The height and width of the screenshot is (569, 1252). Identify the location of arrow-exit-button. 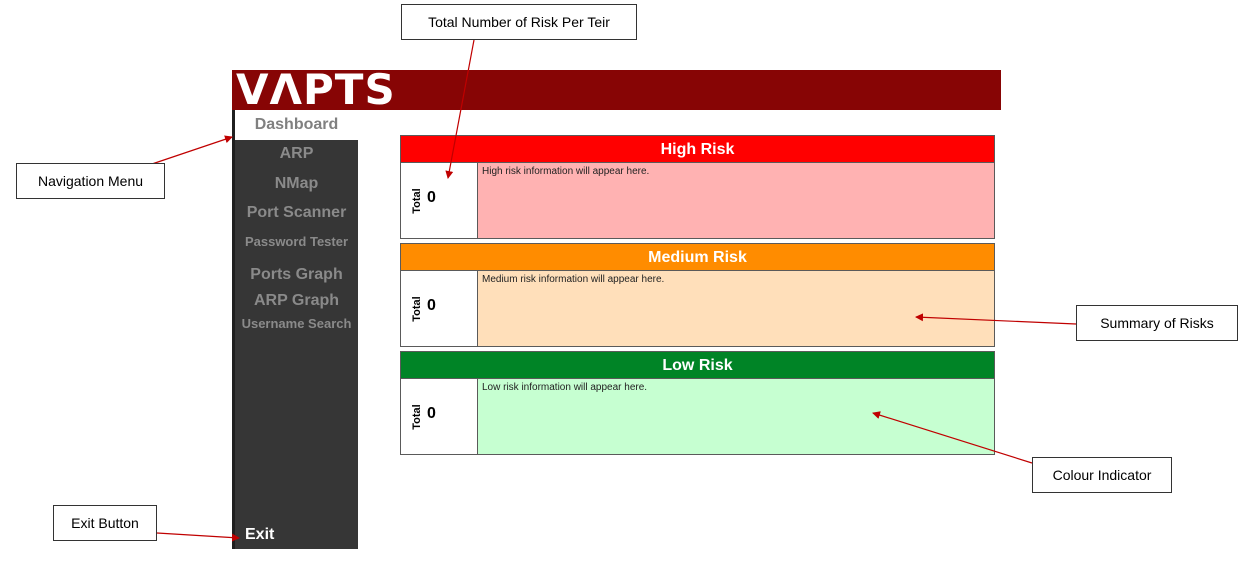
(198, 537).